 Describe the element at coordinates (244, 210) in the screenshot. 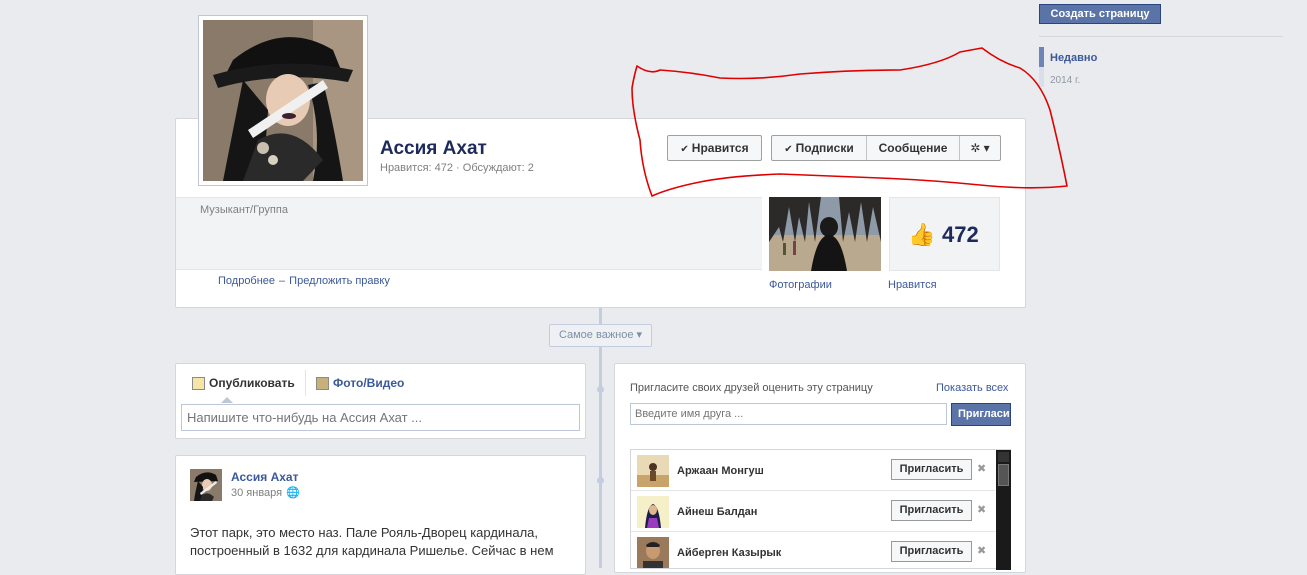

I see `page-category: Музыкант/Группа` at that location.